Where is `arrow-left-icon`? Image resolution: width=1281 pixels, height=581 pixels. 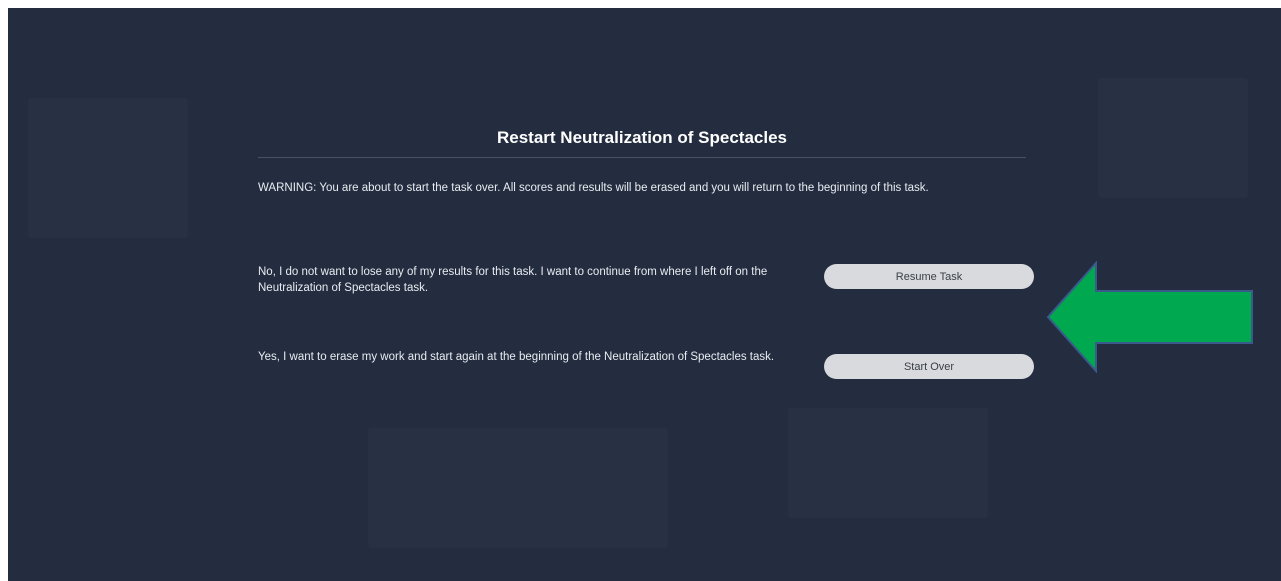 arrow-left-icon is located at coordinates (1149, 317).